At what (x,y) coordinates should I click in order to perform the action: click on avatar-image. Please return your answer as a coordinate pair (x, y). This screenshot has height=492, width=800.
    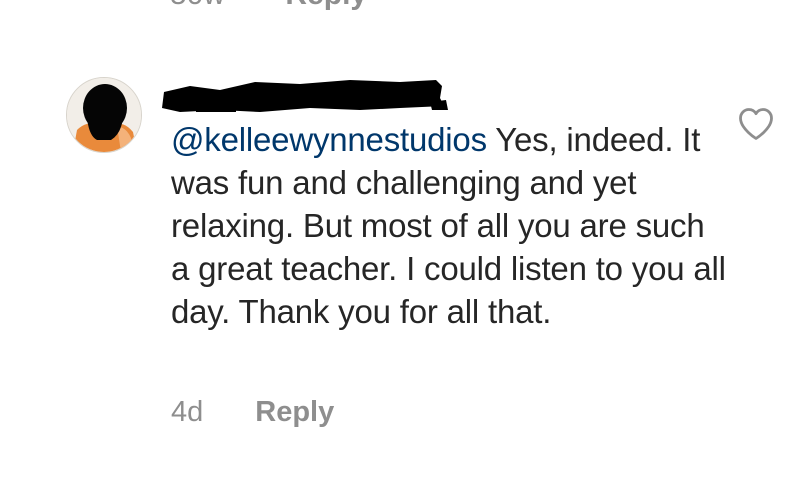
    Looking at the image, I should click on (104, 115).